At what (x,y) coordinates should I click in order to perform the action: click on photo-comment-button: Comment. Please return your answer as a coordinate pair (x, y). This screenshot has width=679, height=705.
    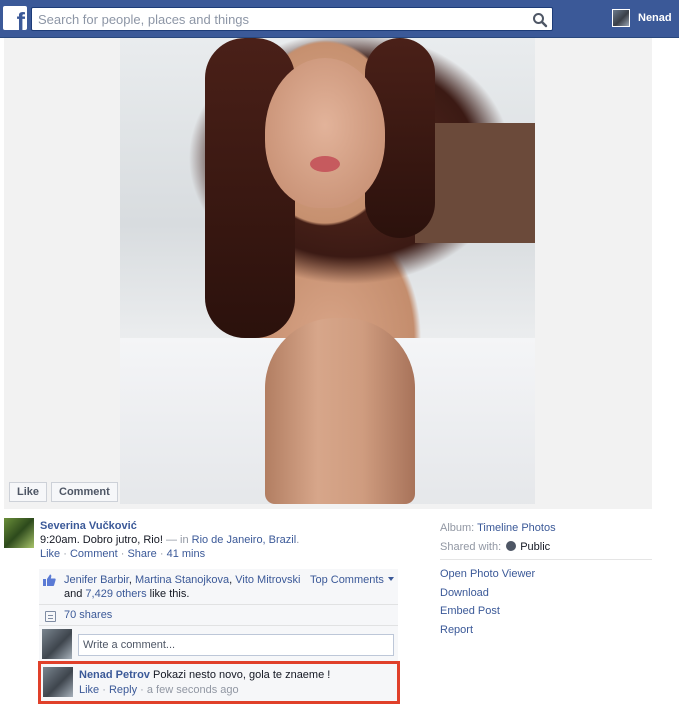
    Looking at the image, I should click on (84, 492).